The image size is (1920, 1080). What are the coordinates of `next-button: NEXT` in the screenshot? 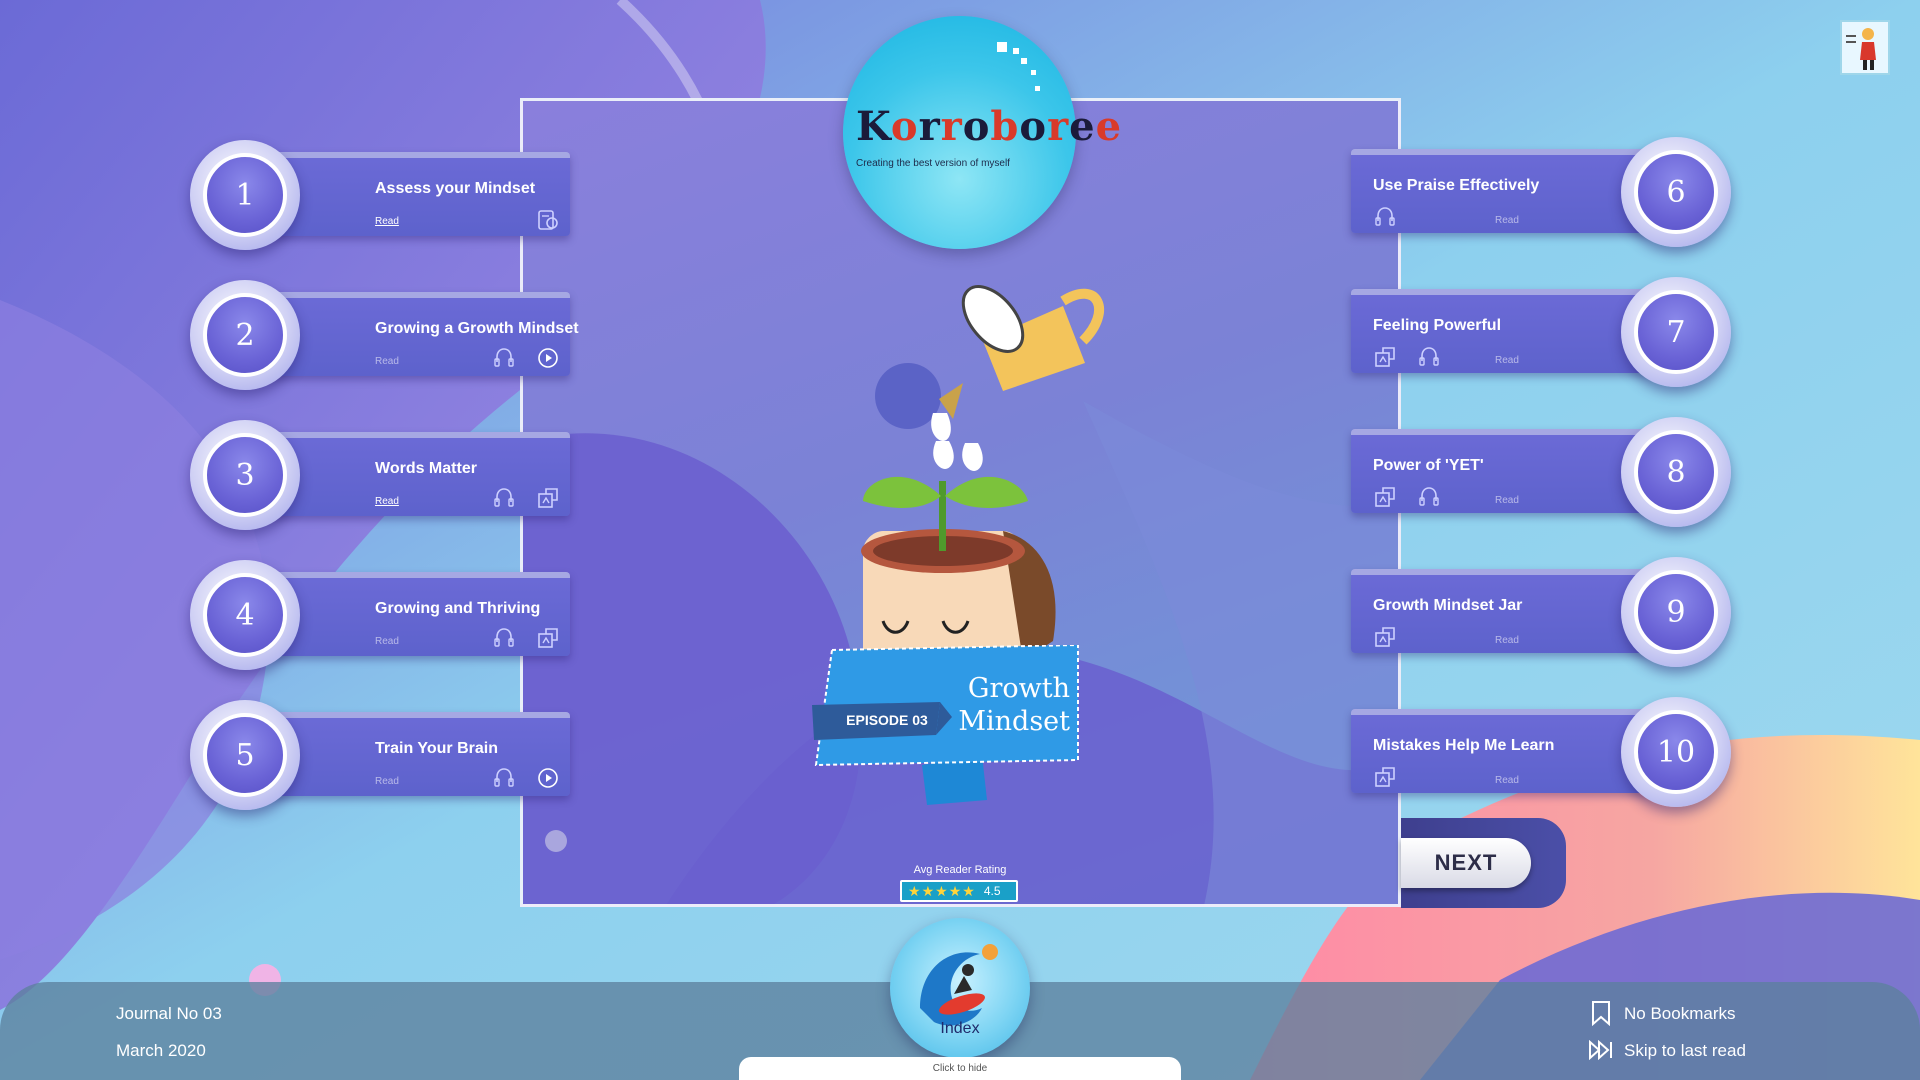 It's located at (1466, 863).